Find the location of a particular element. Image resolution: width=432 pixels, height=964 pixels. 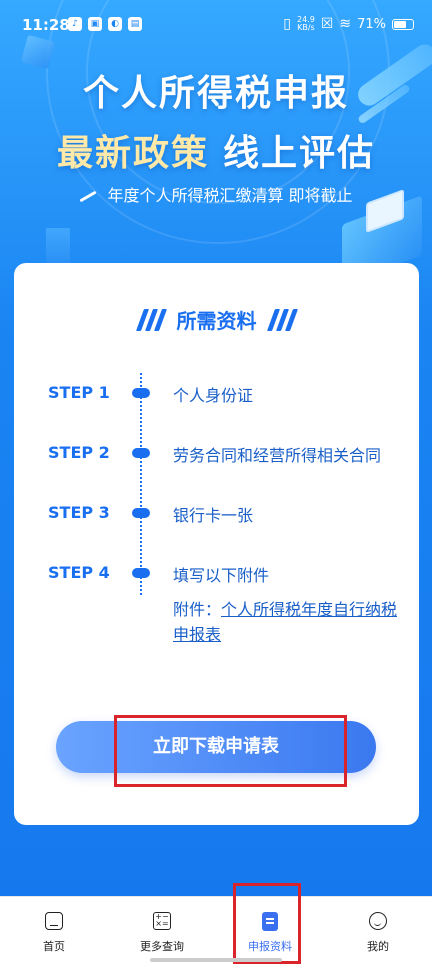

section-header: 所需资料 is located at coordinates (216, 319).